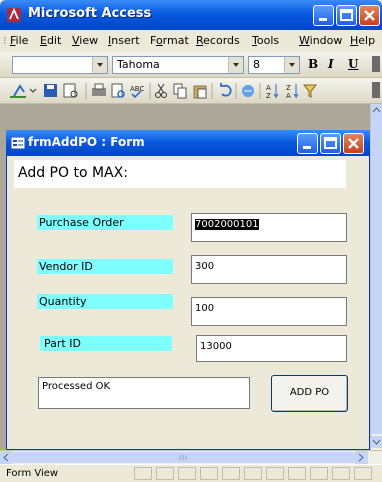 This screenshot has height=482, width=382. I want to click on form-header: Add PO to MAX:, so click(180, 174).